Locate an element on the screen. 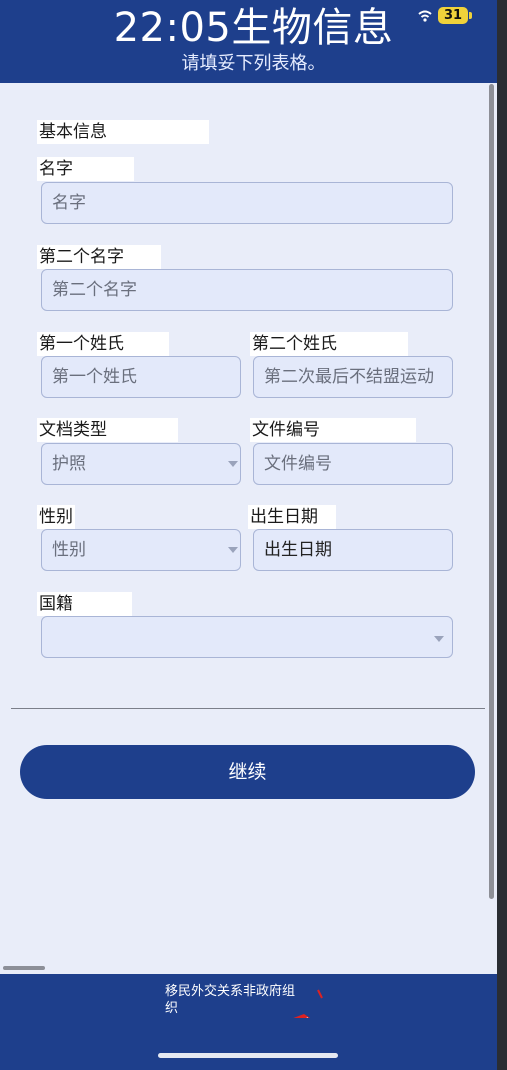  document-type-value: 护照 is located at coordinates (69, 464).